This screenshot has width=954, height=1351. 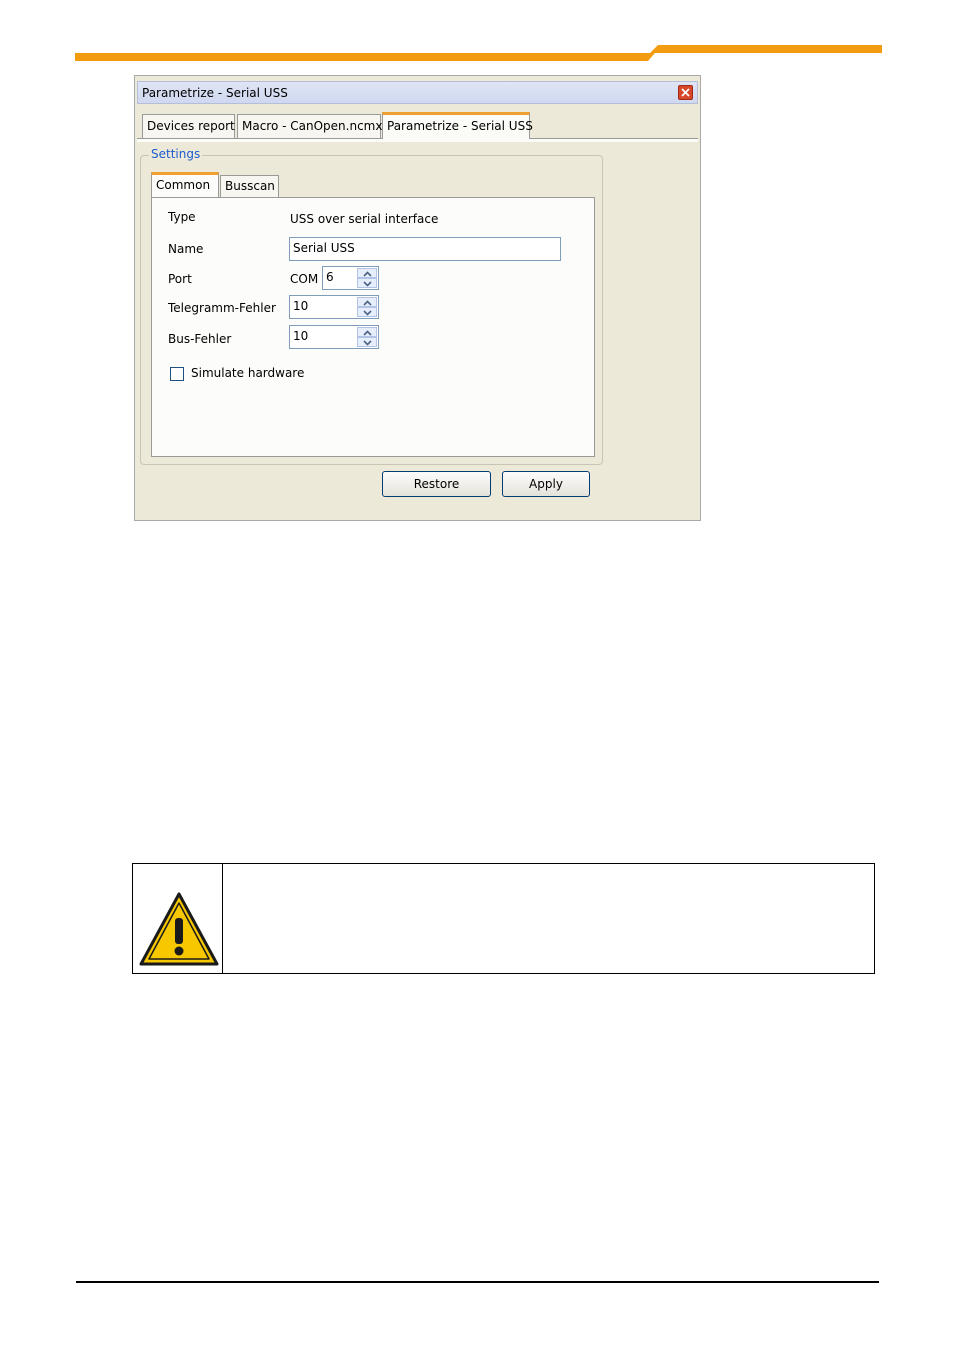 I want to click on port-down-button, so click(x=367, y=283).